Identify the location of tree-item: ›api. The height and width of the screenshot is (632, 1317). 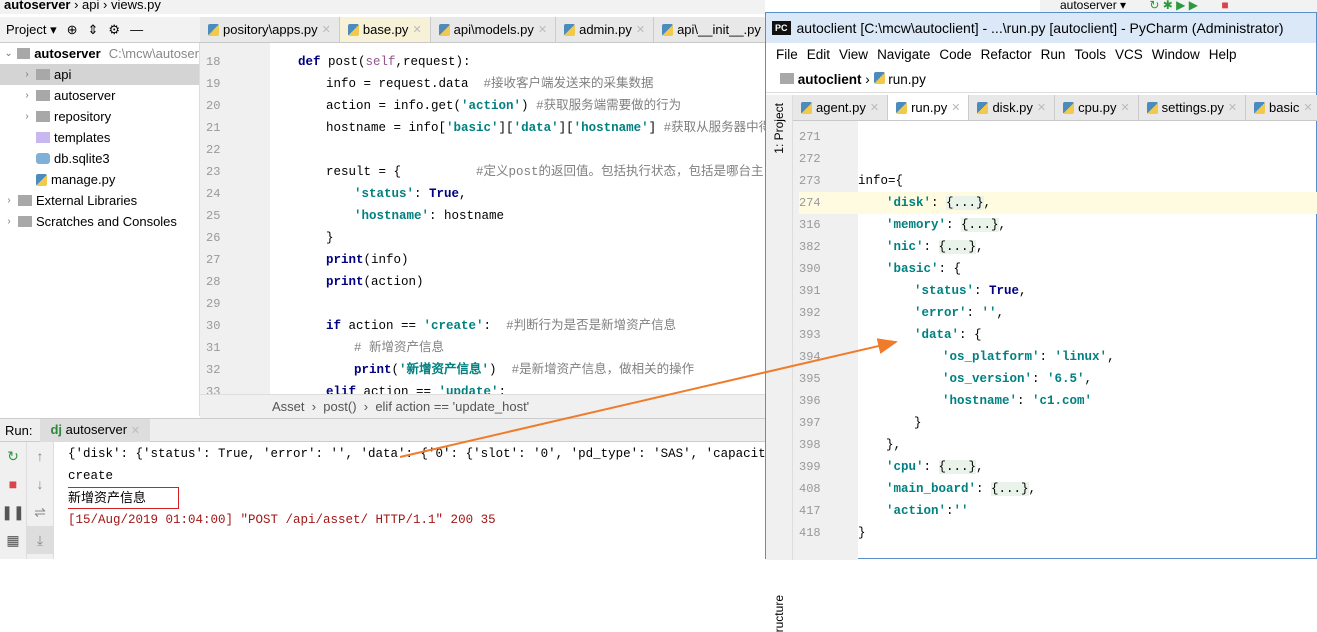
(99, 74).